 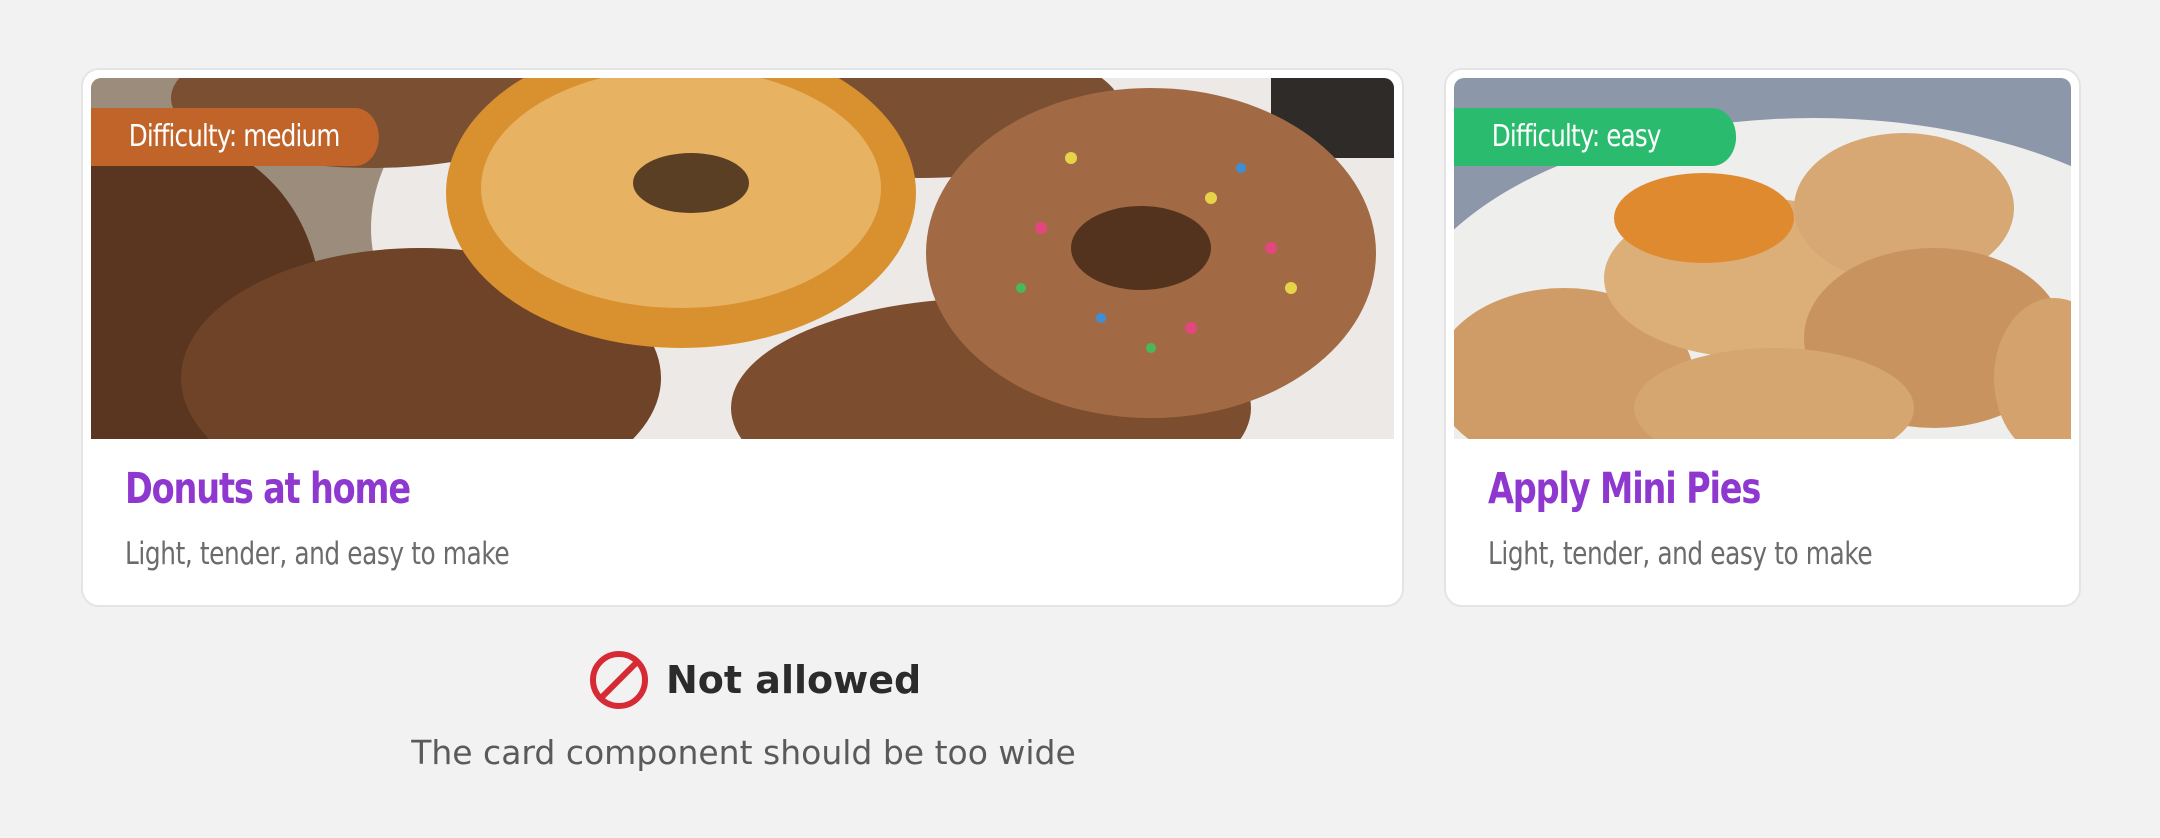 What do you see at coordinates (1595, 137) in the screenshot?
I see `difficulty-badge: Difficulty: easy` at bounding box center [1595, 137].